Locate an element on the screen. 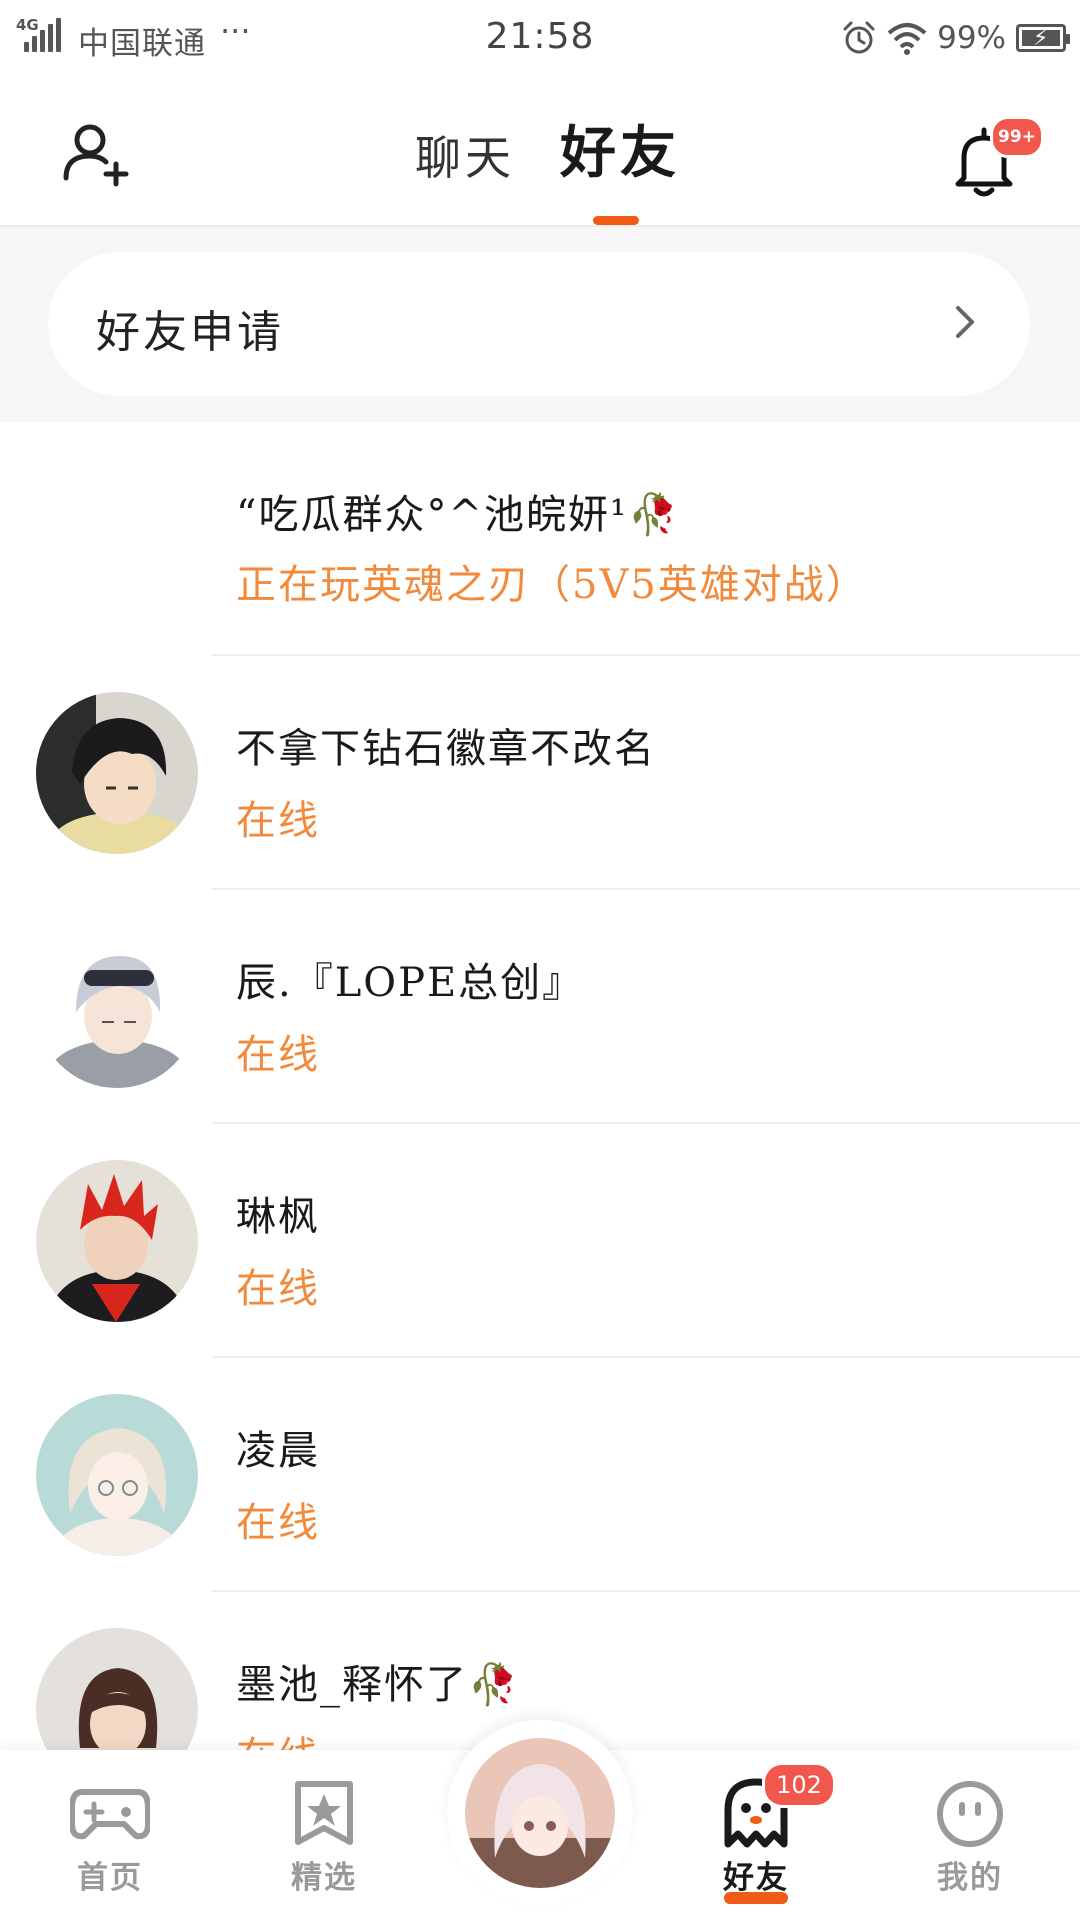 Image resolution: width=1080 pixels, height=1920 pixels. friend-name: 辰.『LOPE总创』 is located at coordinates (410, 983).